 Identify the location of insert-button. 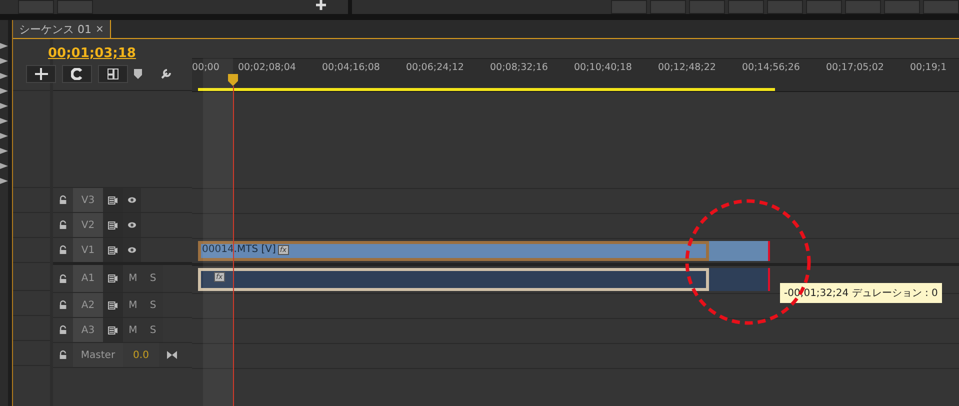
(41, 74).